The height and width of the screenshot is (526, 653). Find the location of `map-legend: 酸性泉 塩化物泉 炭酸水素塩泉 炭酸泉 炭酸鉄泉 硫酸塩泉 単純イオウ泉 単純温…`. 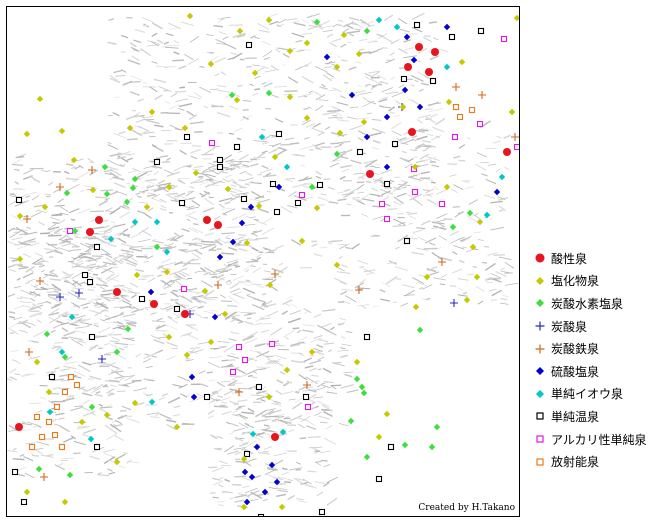

map-legend: 酸性泉 塩化物泉 炭酸水素塩泉 炭酸泉 炭酸鉄泉 硫酸塩泉 単純イオウ泉 単純温… is located at coordinates (592, 360).